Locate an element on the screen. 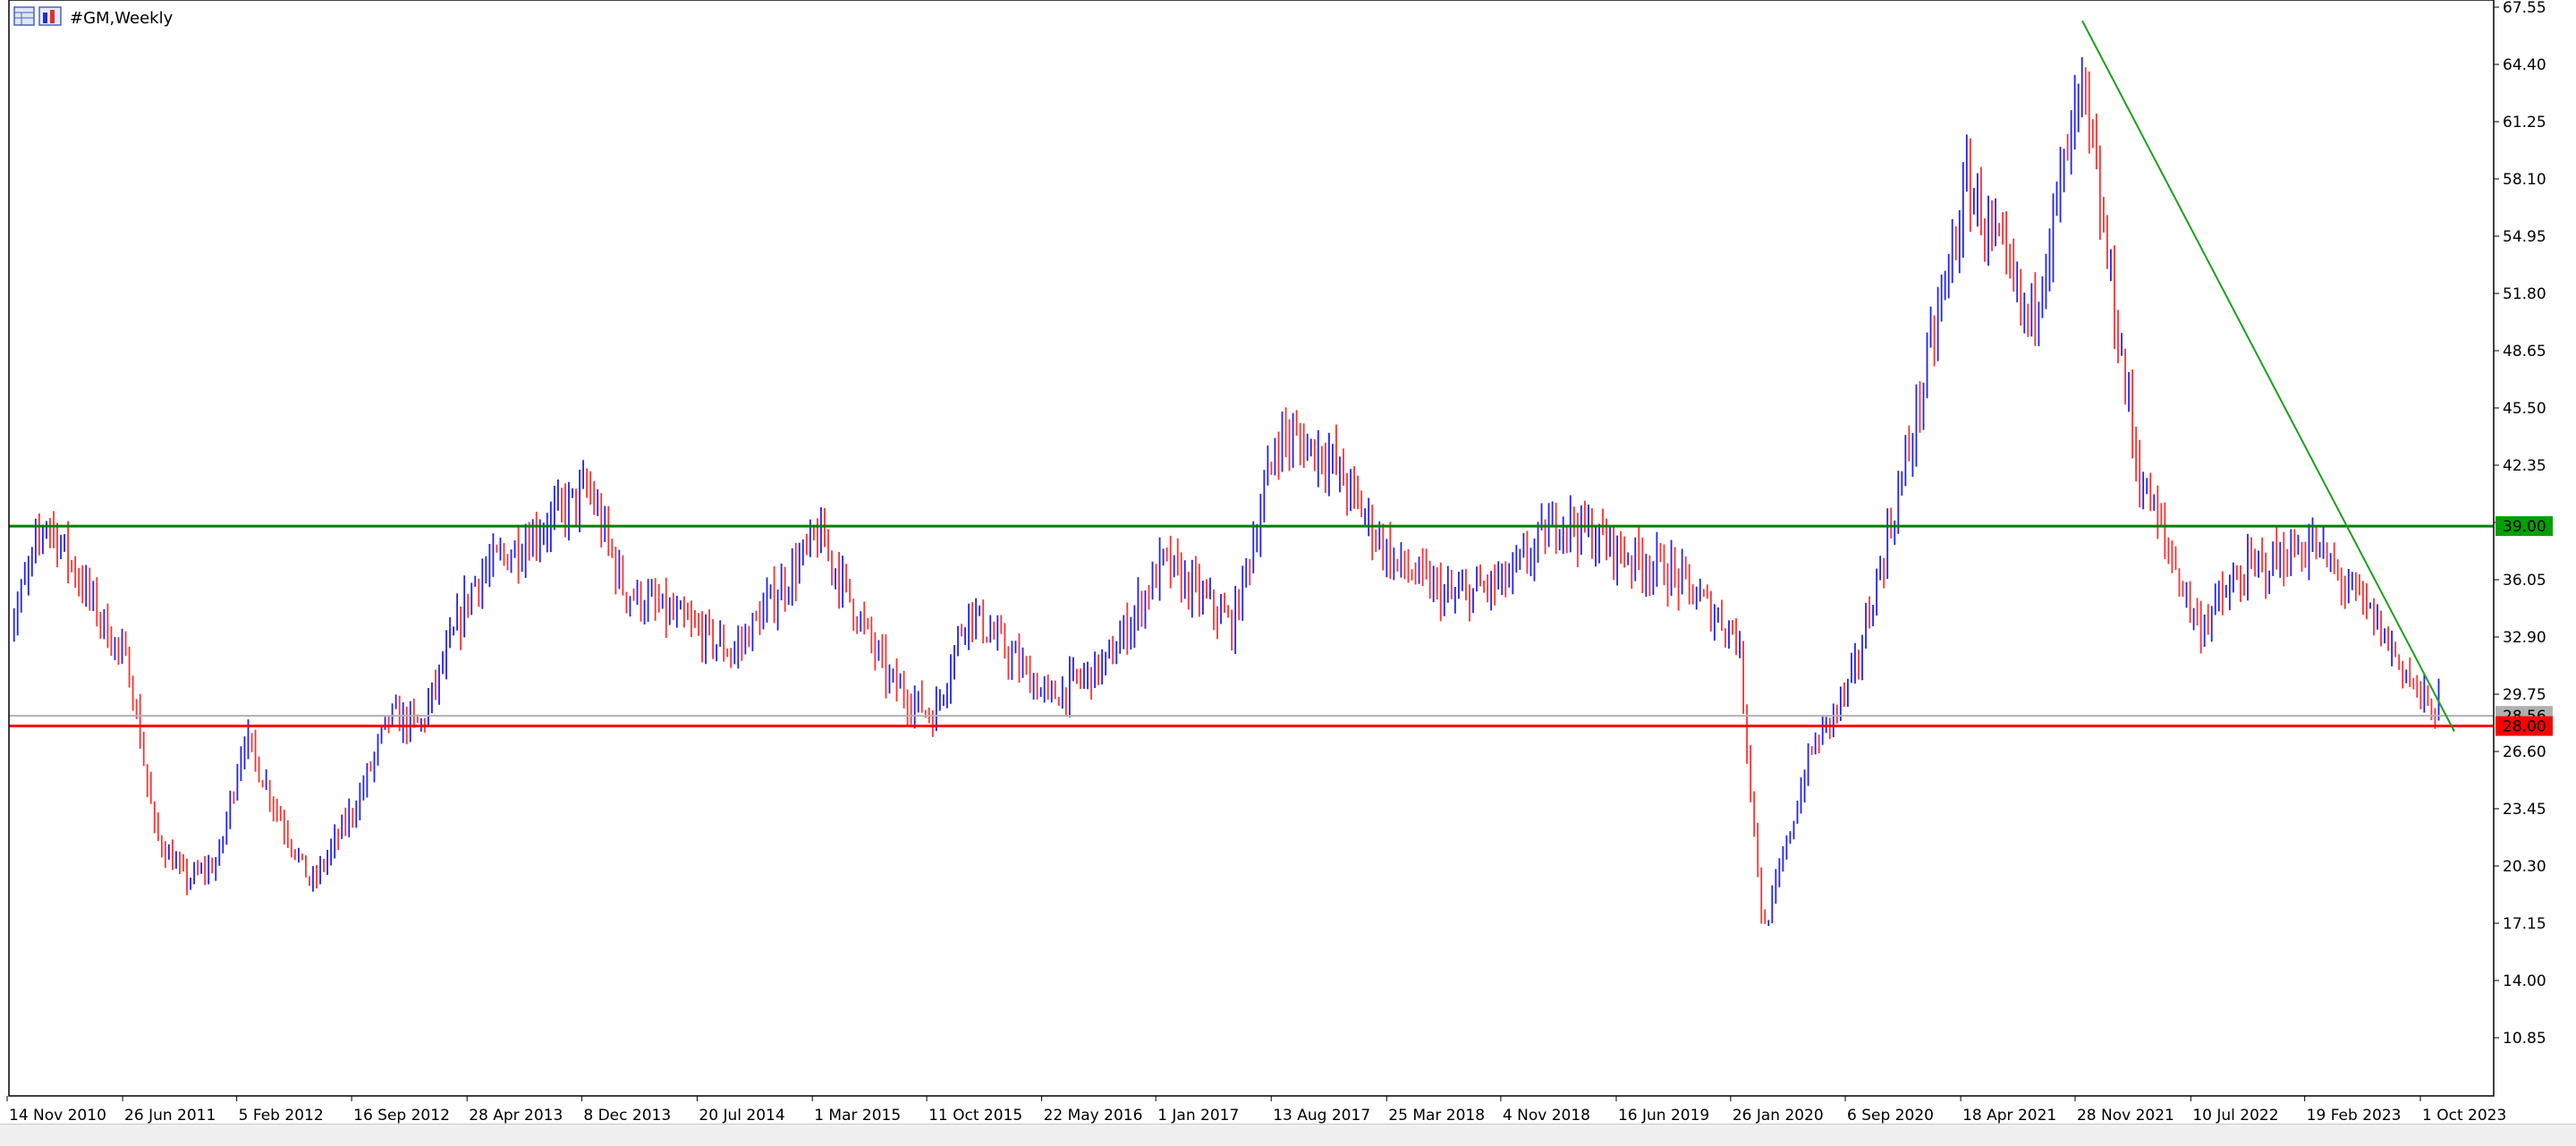 The width and height of the screenshot is (2576, 1146). y-tick-label: 29.75 is located at coordinates (2524, 695).